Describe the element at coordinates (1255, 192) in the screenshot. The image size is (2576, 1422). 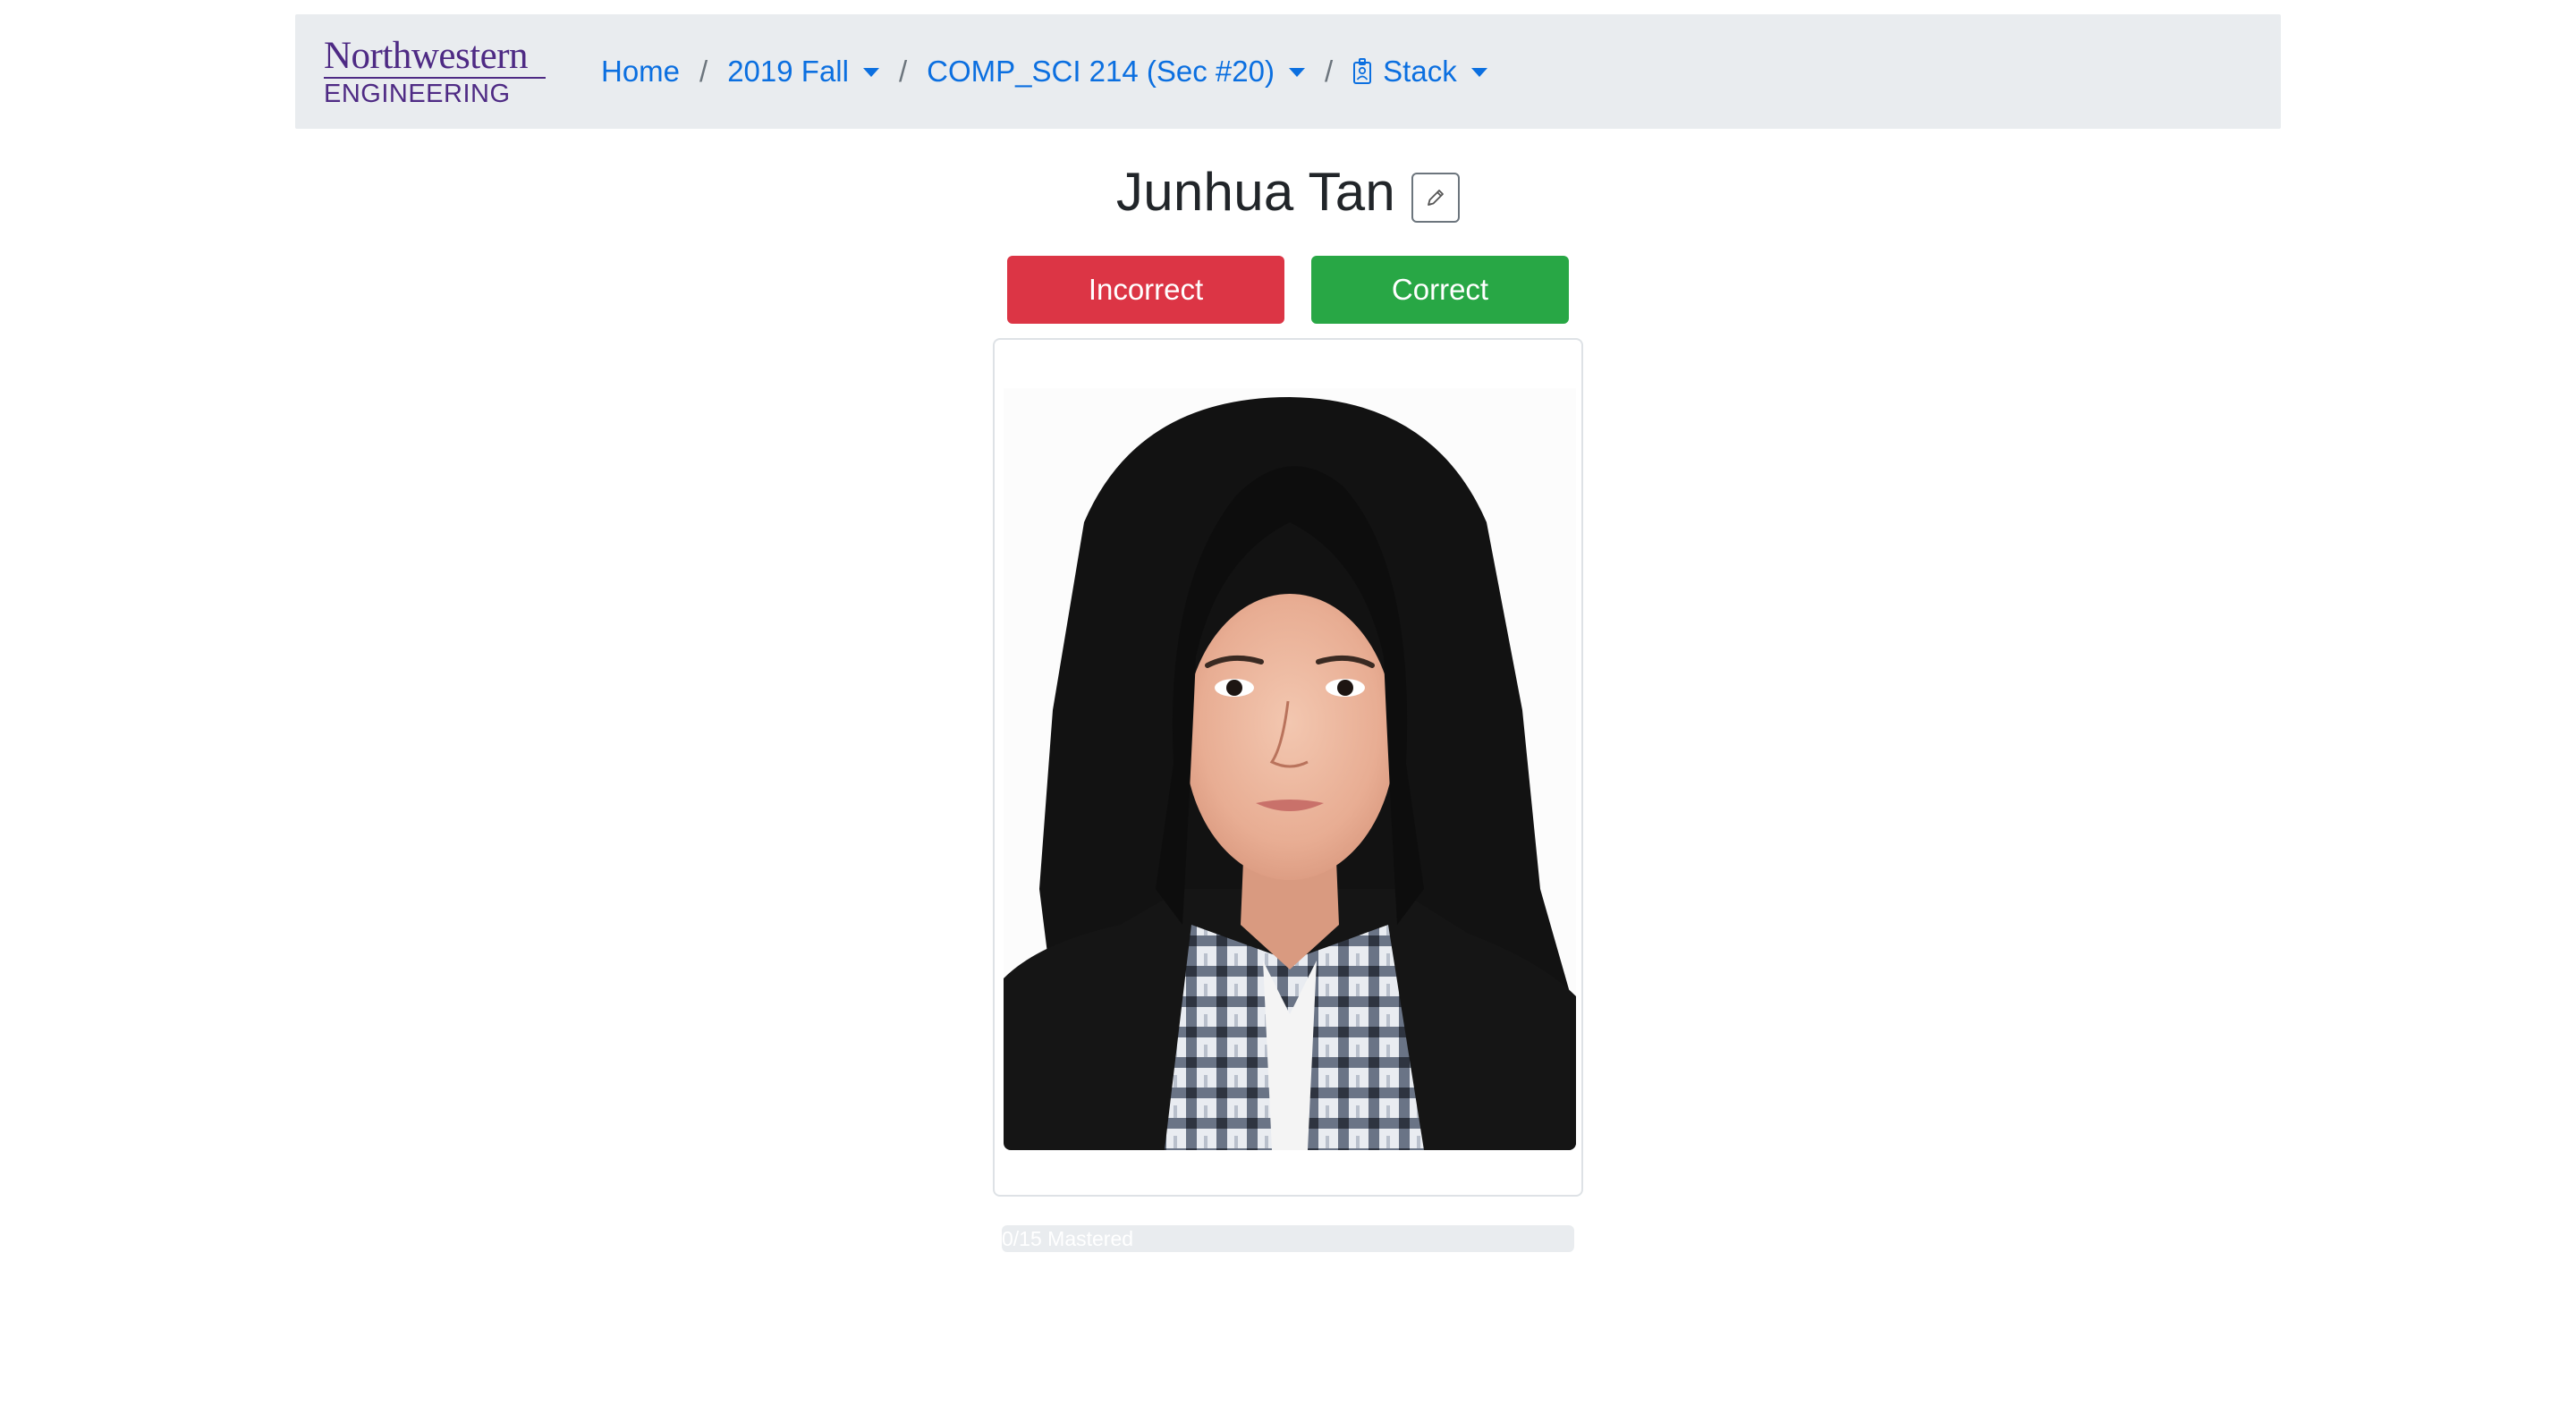
I see `student-name: Junhua Tan` at that location.